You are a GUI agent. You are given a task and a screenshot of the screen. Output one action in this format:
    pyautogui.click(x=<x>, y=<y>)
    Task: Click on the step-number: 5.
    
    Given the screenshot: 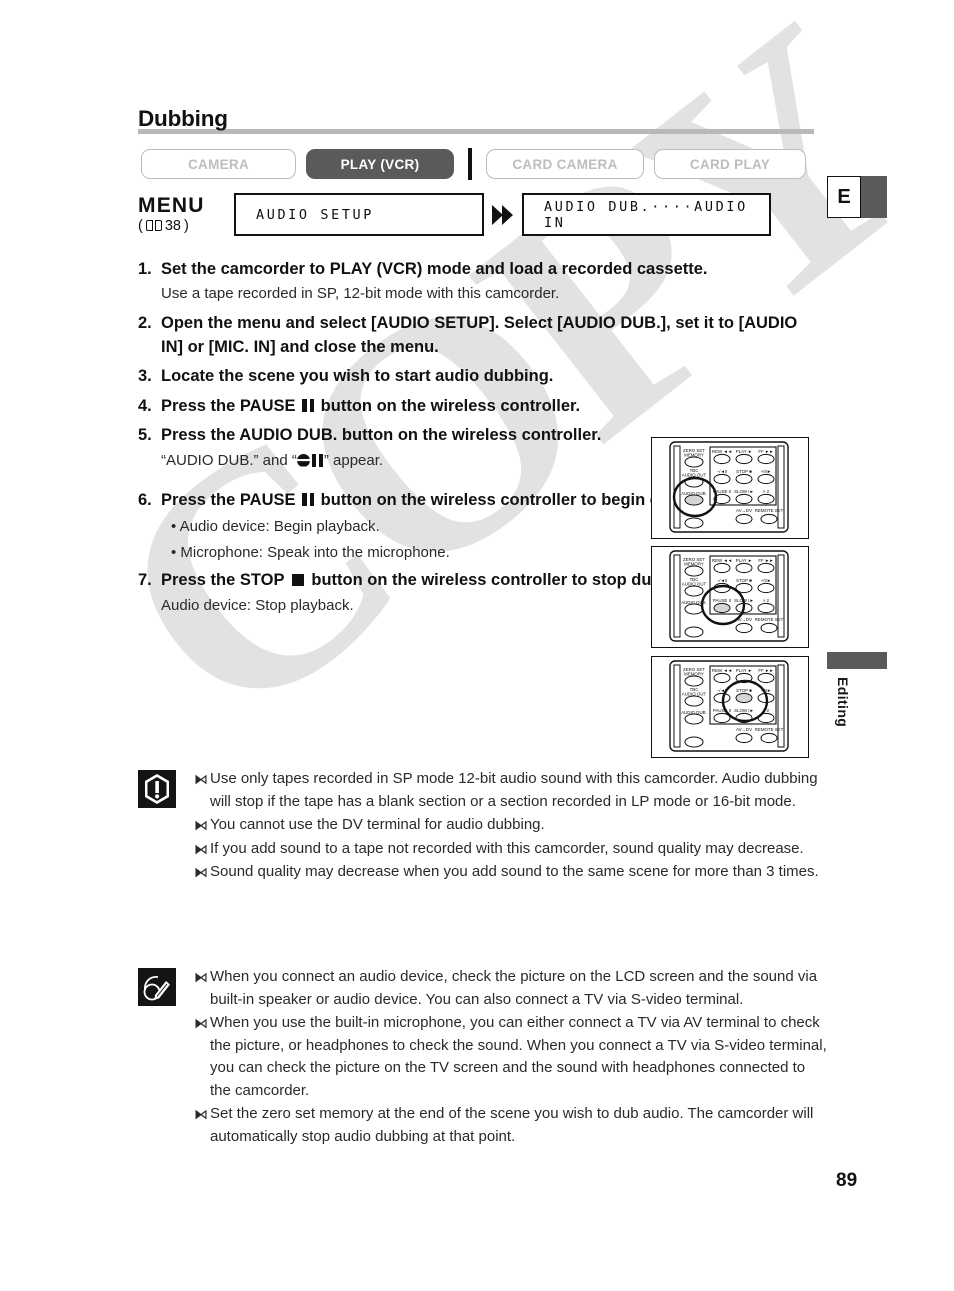 What is the action you would take?
    pyautogui.click(x=145, y=435)
    